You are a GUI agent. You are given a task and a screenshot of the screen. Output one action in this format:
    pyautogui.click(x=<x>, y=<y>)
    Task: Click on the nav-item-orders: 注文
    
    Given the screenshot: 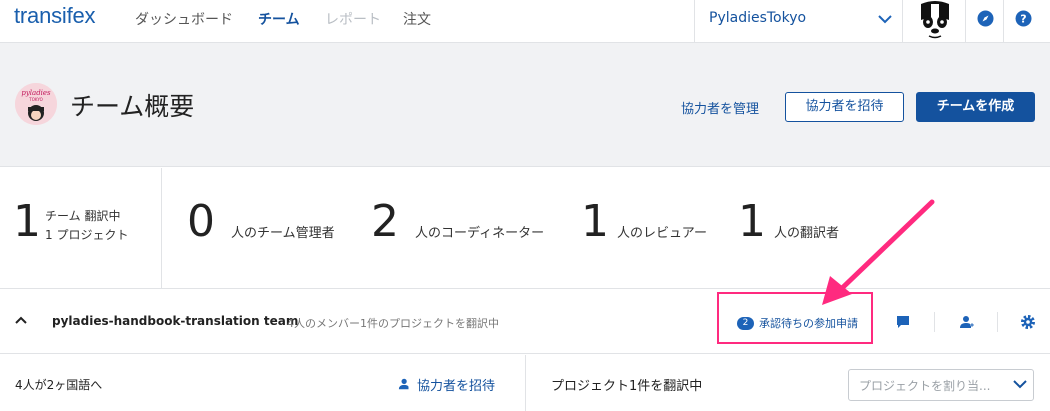 What is the action you would take?
    pyautogui.click(x=417, y=19)
    